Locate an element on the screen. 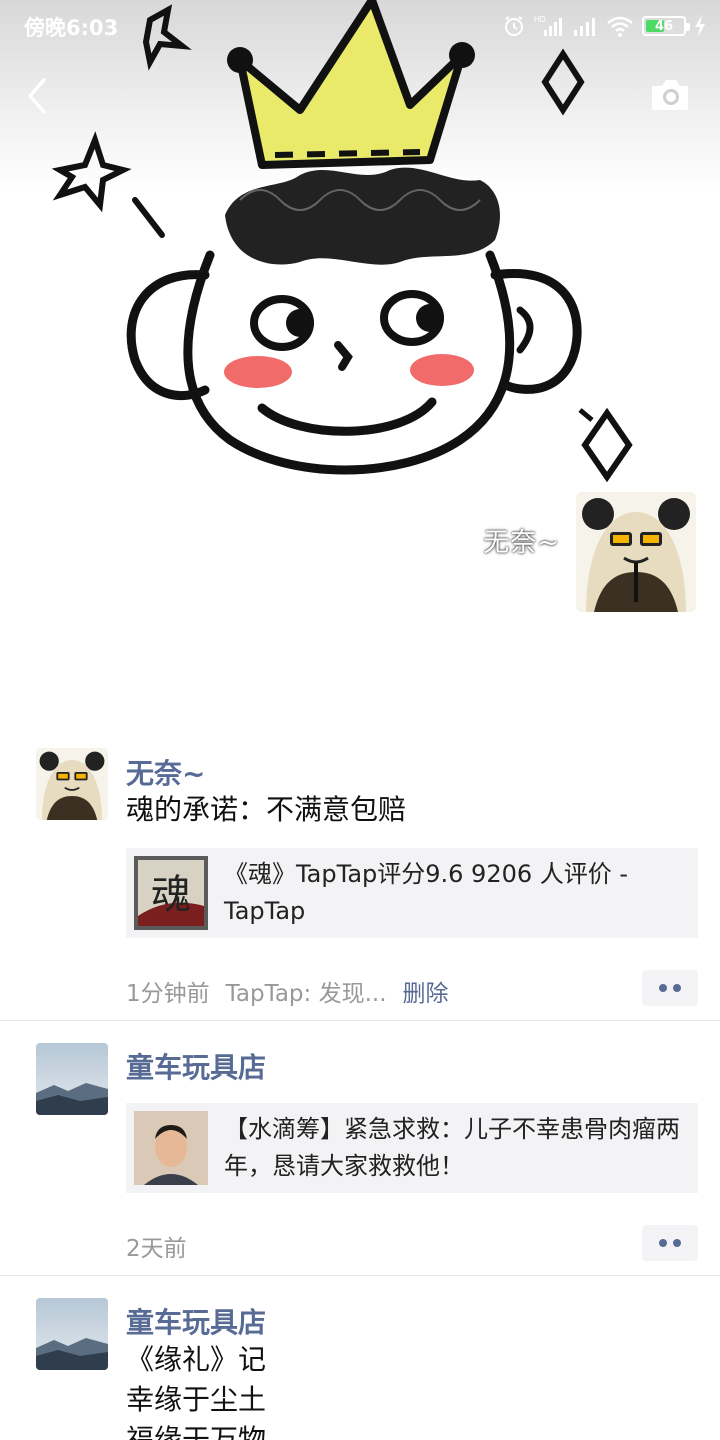  post-time: 1分钟前 is located at coordinates (168, 994).